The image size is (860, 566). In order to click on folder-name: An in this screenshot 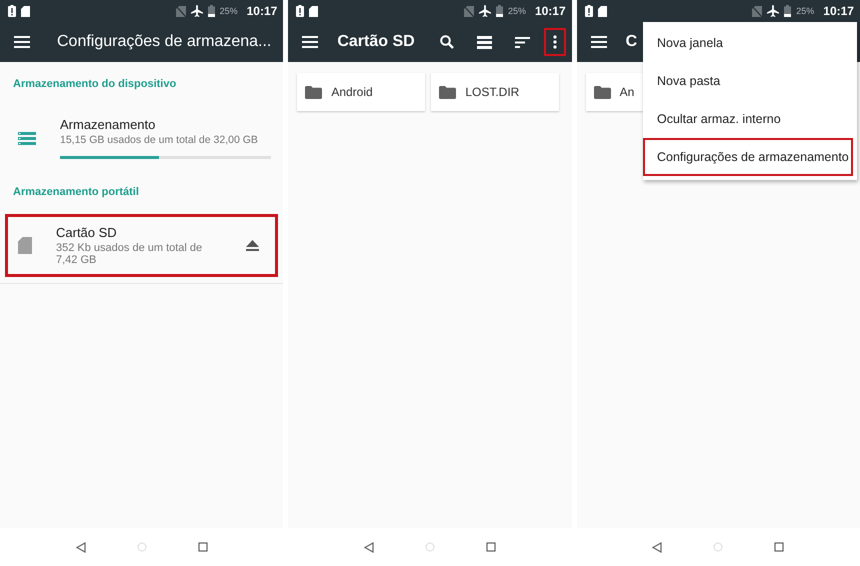, I will do `click(627, 92)`.